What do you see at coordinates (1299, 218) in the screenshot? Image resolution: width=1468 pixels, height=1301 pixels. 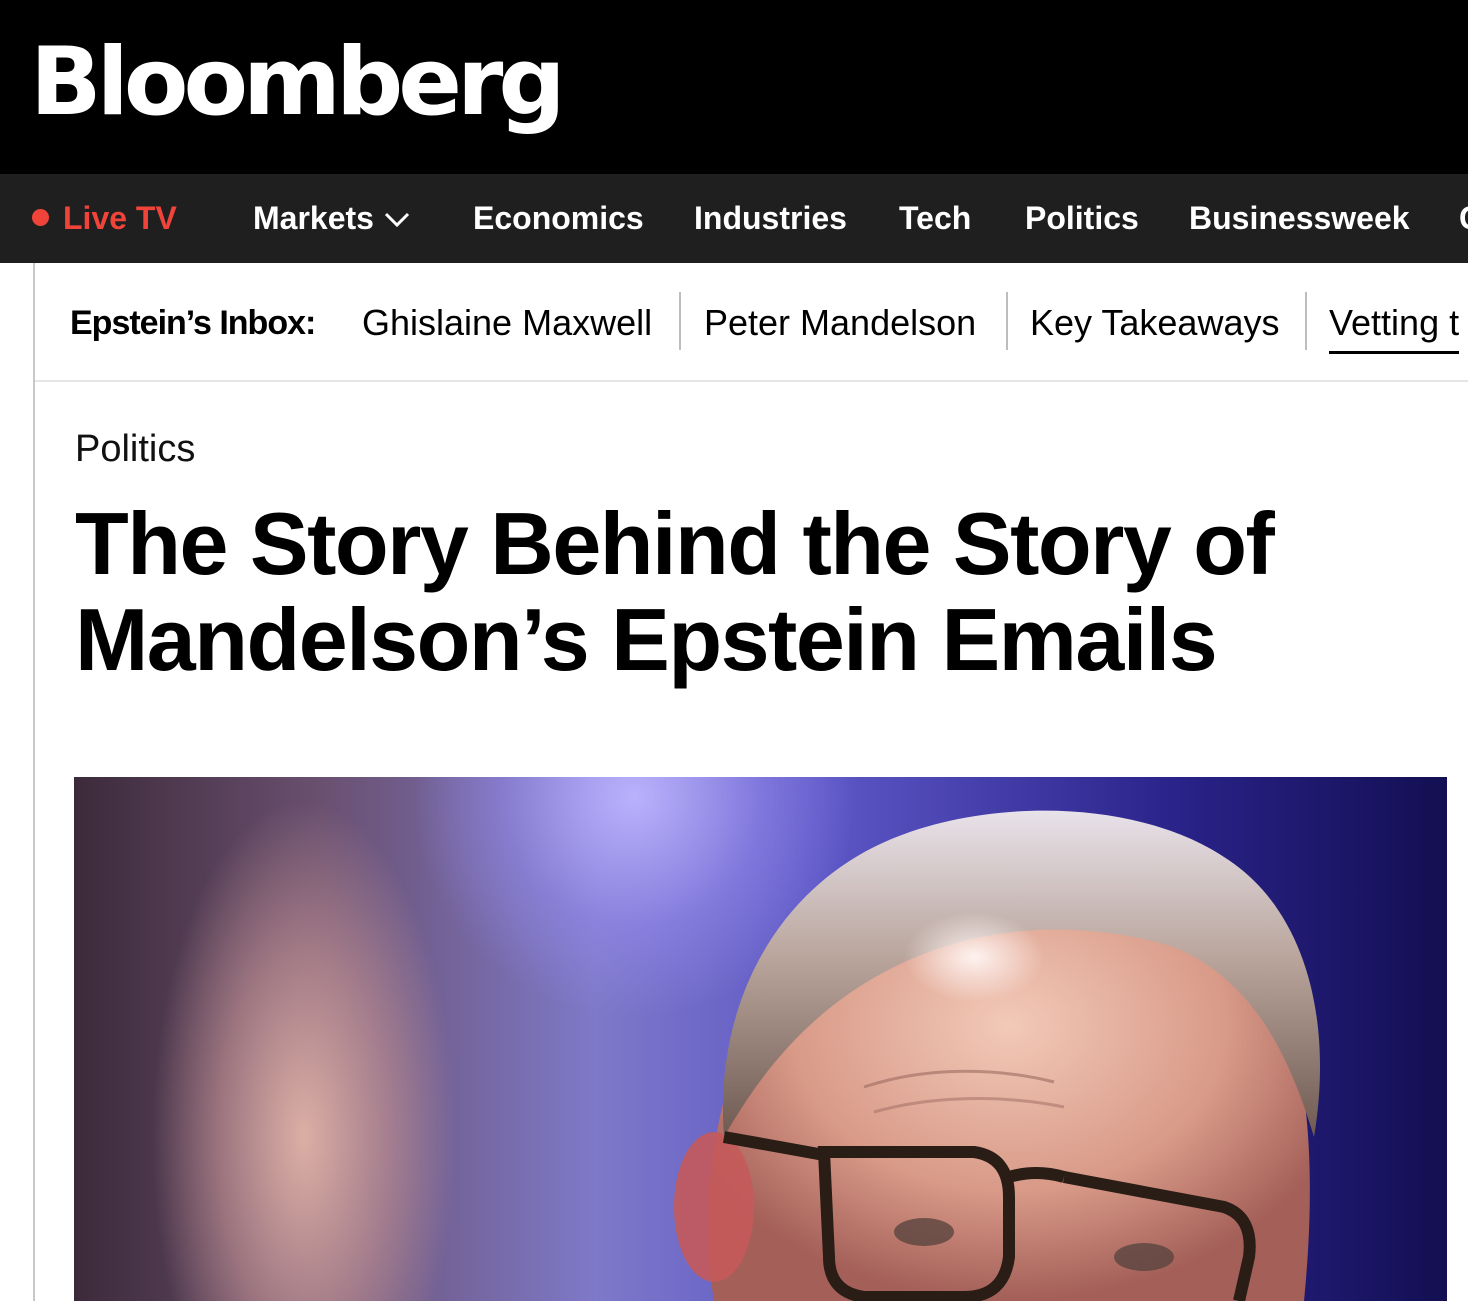 I see `nav-item-businessweek: Businessweek` at bounding box center [1299, 218].